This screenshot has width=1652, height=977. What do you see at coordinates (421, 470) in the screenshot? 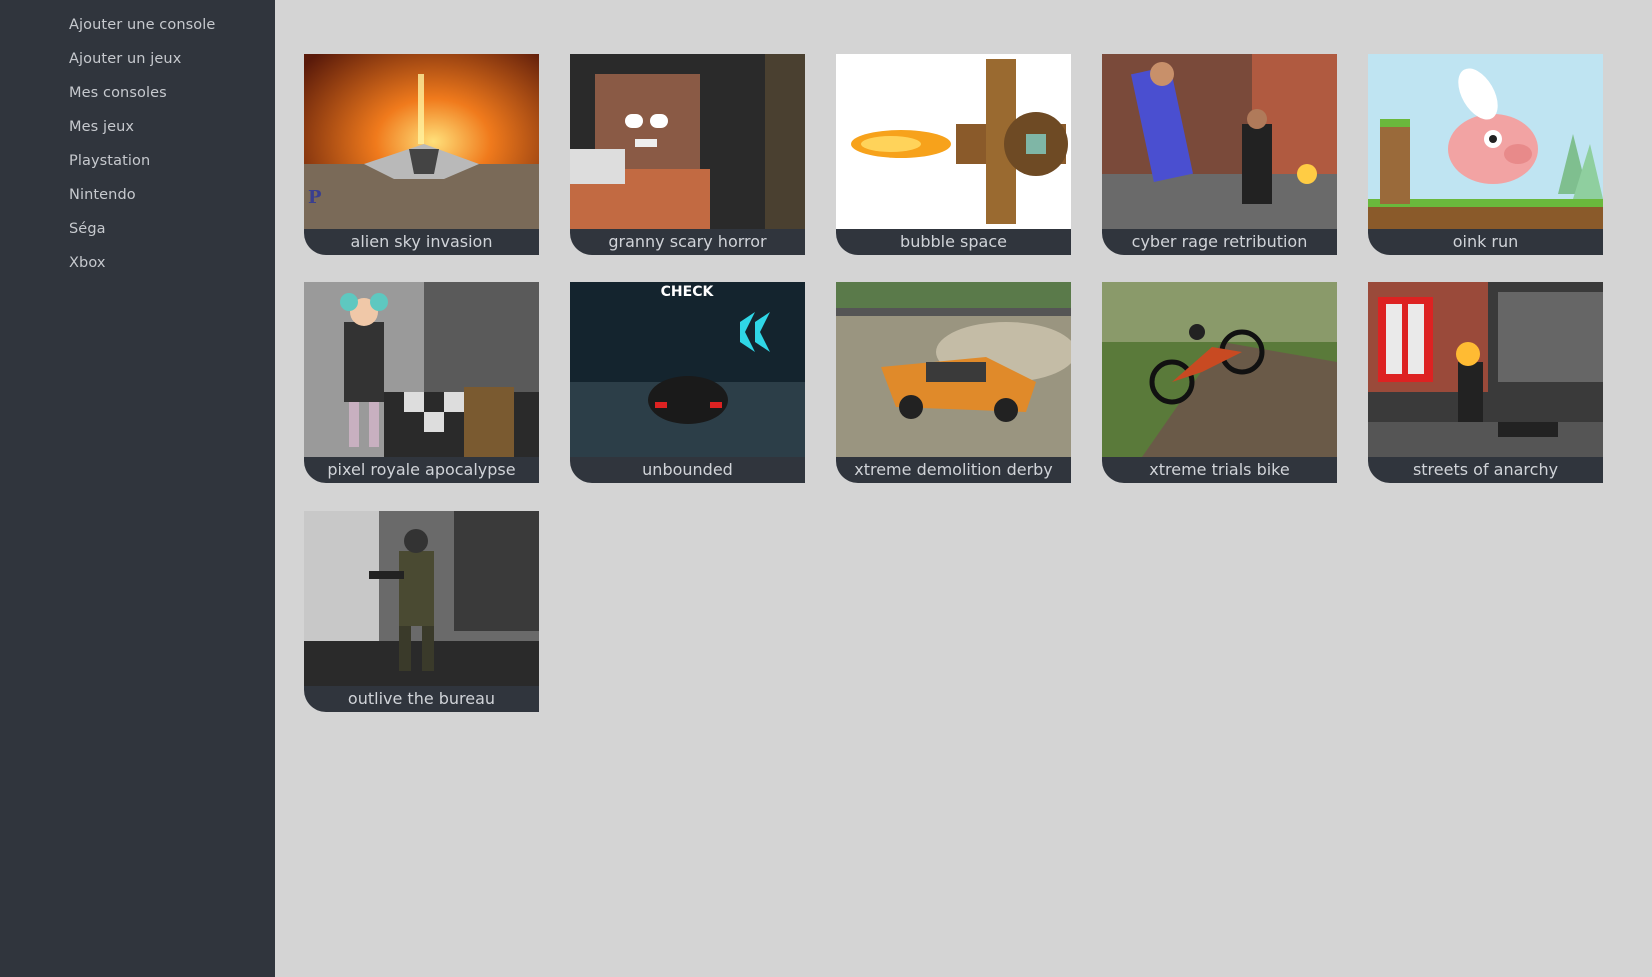
I see `game-title: pixel royale apocalypse` at bounding box center [421, 470].